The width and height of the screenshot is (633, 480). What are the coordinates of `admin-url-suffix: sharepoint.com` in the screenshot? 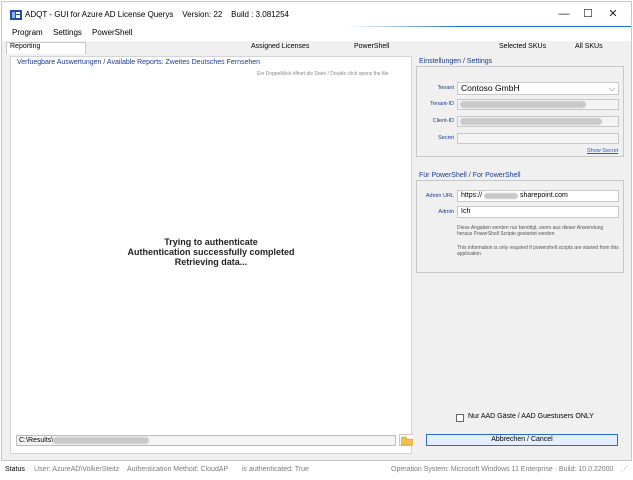 It's located at (544, 195).